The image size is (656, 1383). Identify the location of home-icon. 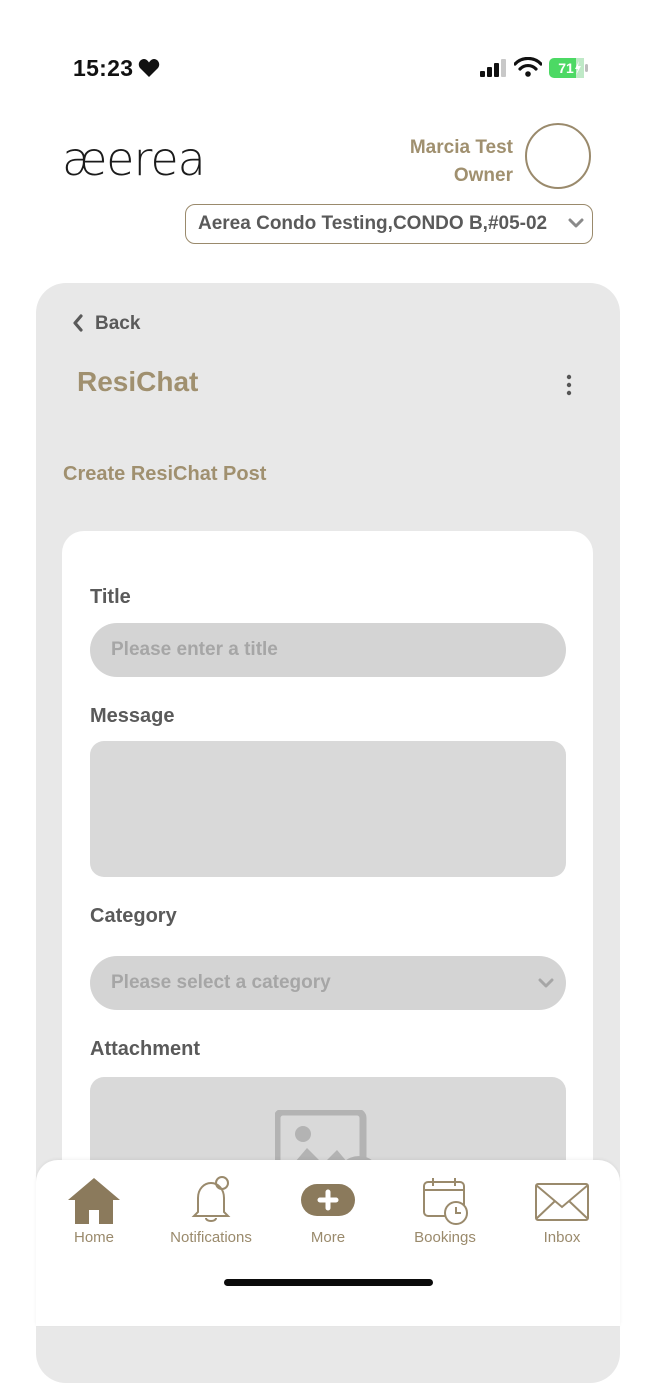
(94, 1201).